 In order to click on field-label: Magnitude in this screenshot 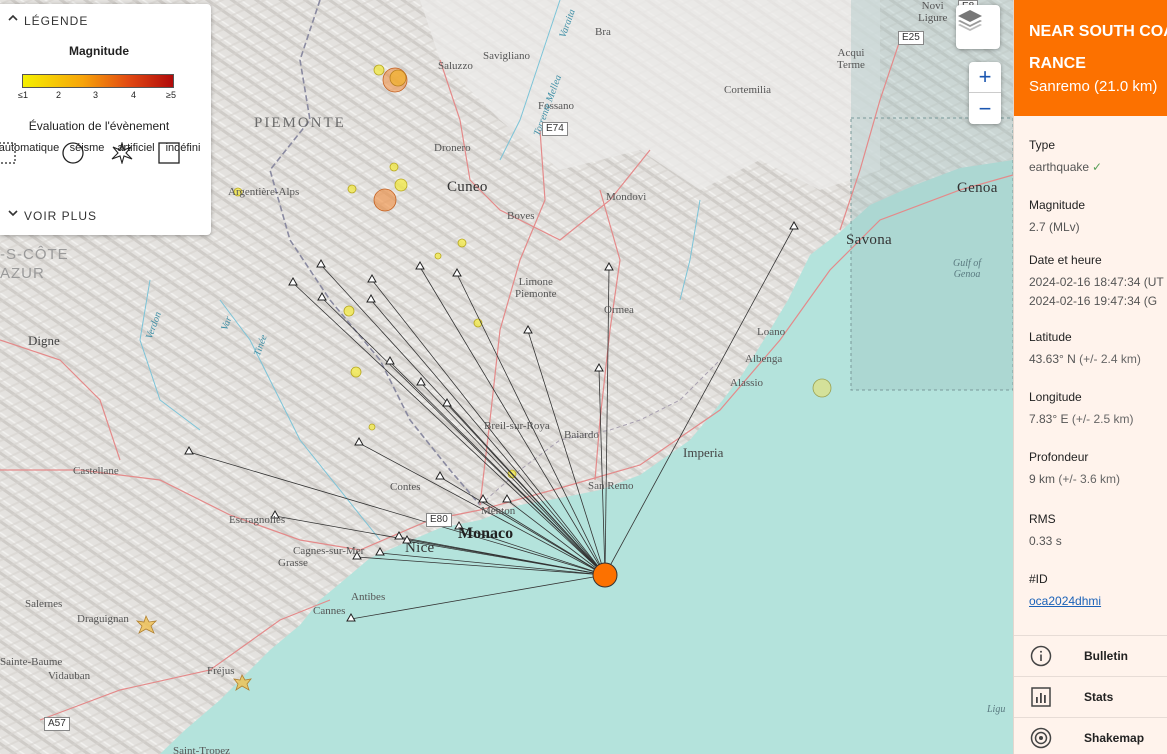, I will do `click(1057, 205)`.